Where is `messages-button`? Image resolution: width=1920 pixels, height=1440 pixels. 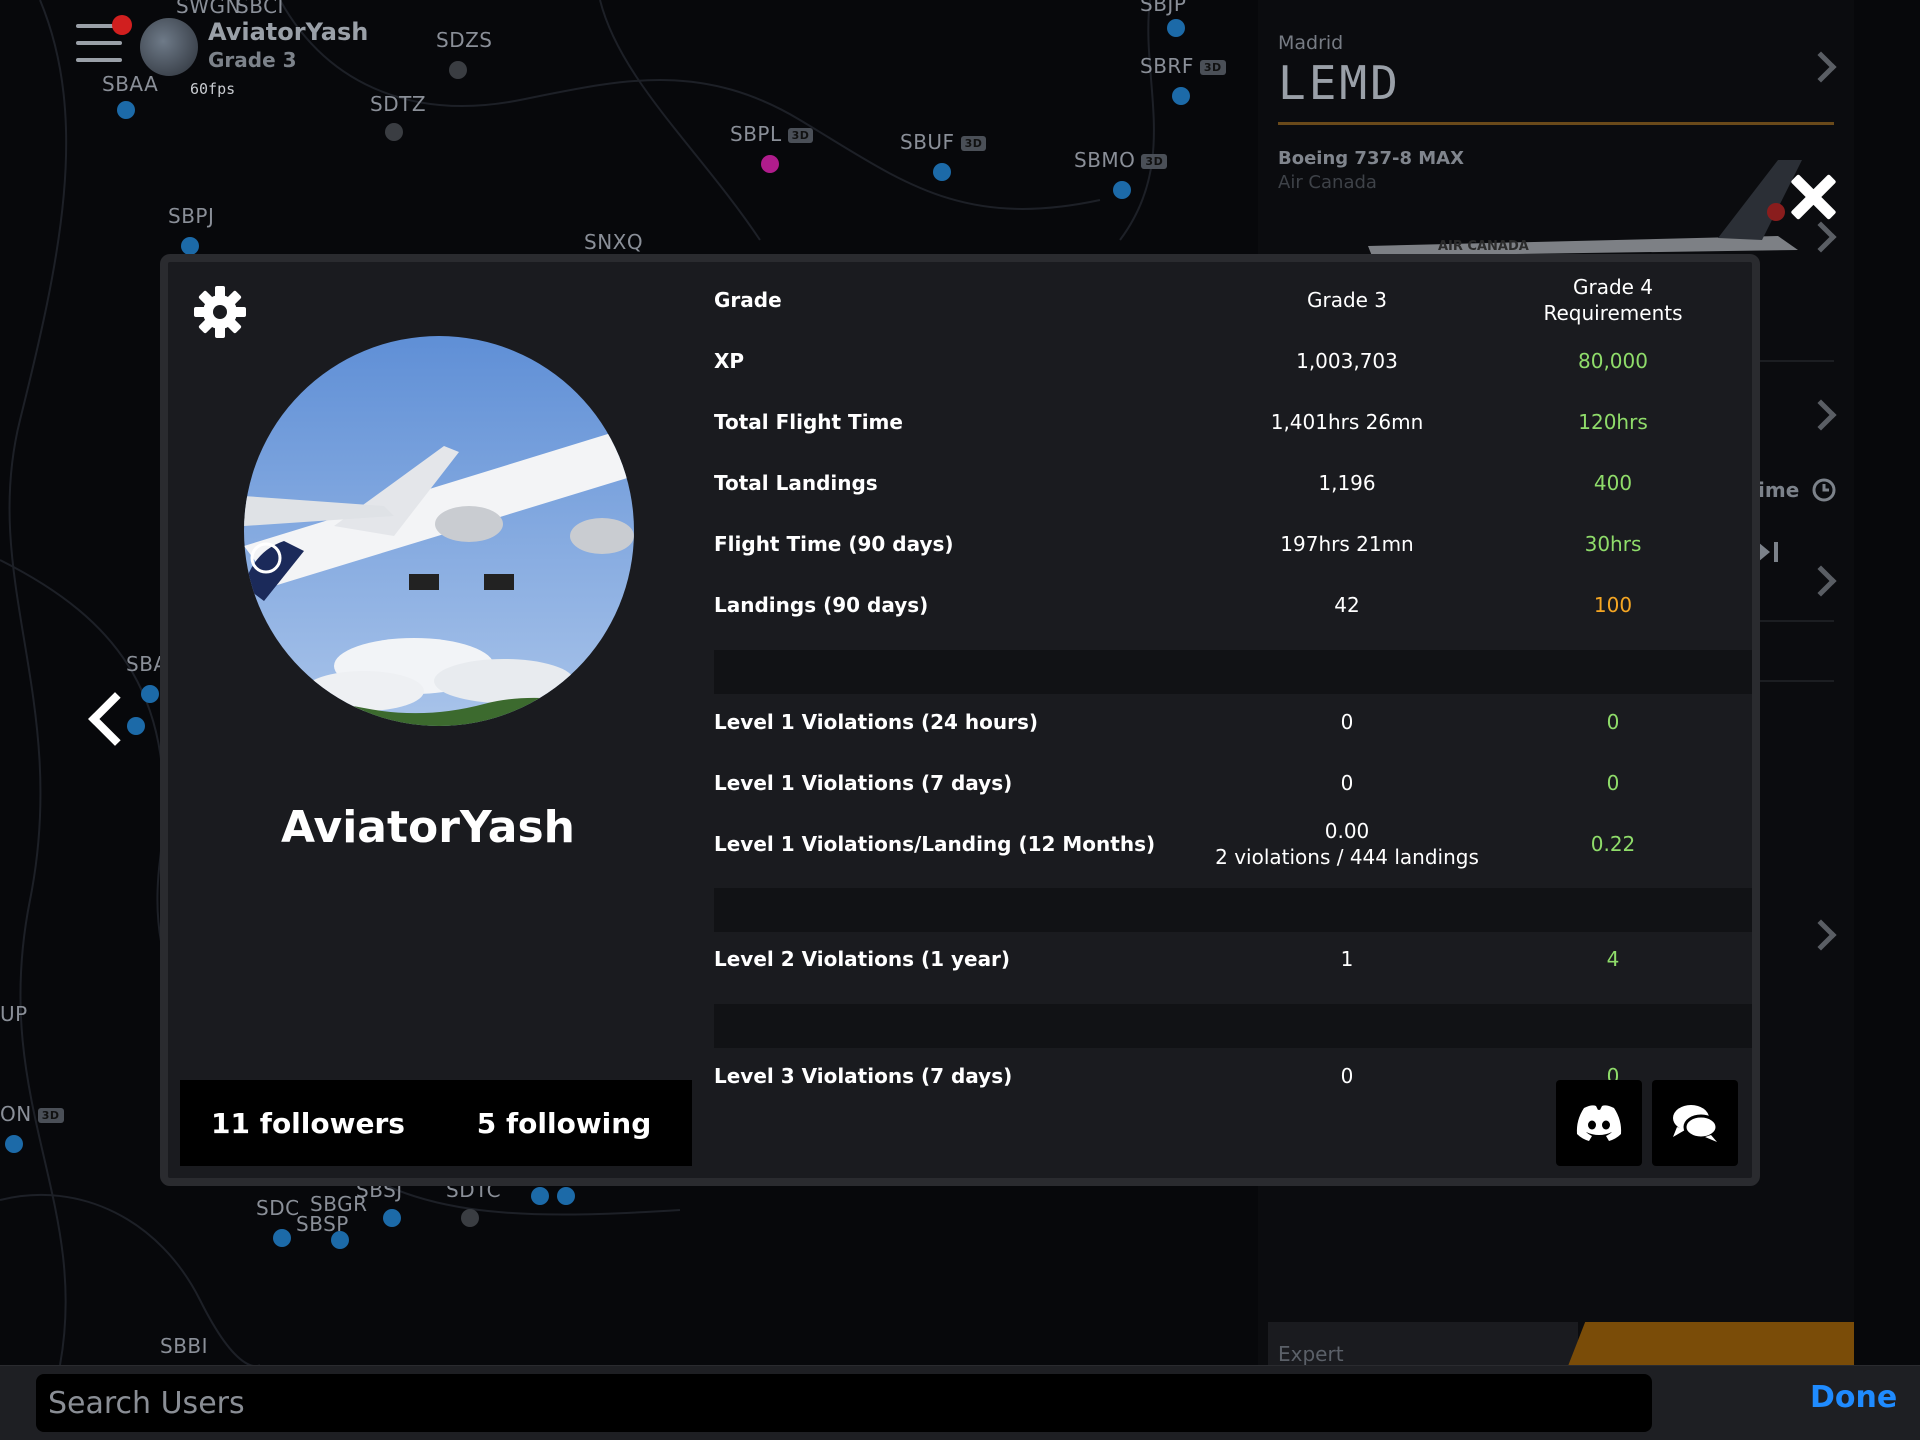 messages-button is located at coordinates (1695, 1123).